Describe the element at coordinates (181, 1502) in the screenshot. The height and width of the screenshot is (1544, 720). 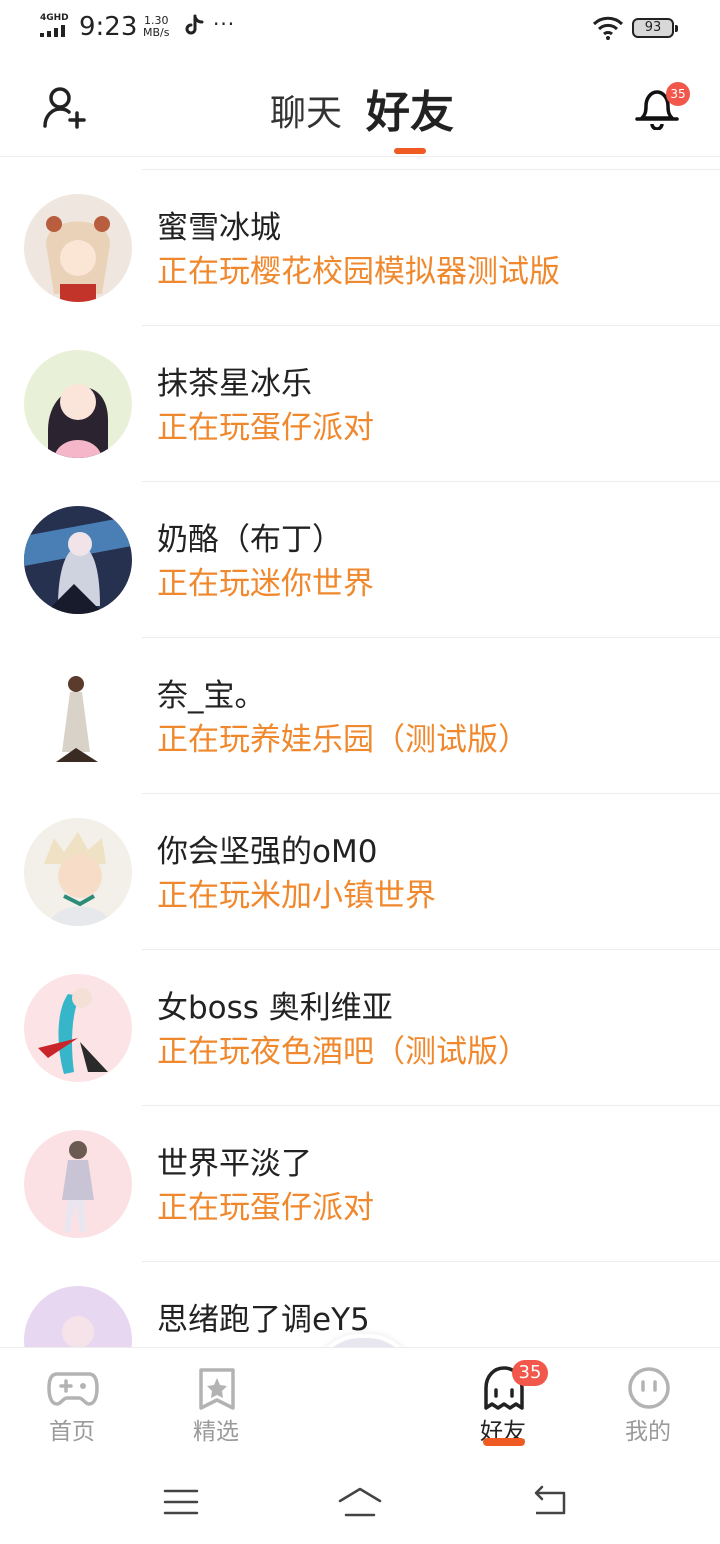
I see `menu-icon` at that location.